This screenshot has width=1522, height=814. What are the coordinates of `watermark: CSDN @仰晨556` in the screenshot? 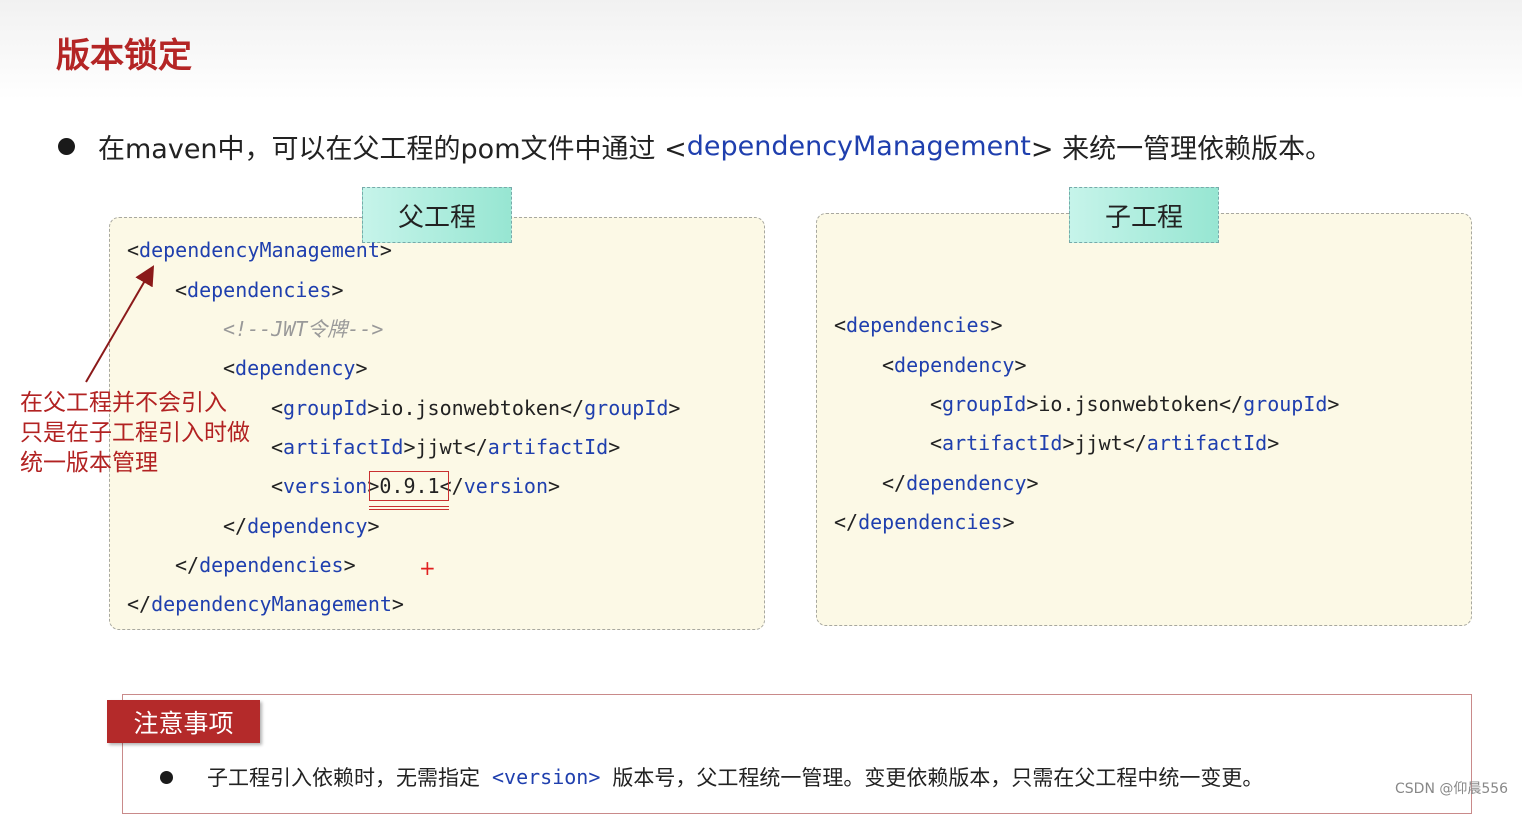 It's located at (1452, 789).